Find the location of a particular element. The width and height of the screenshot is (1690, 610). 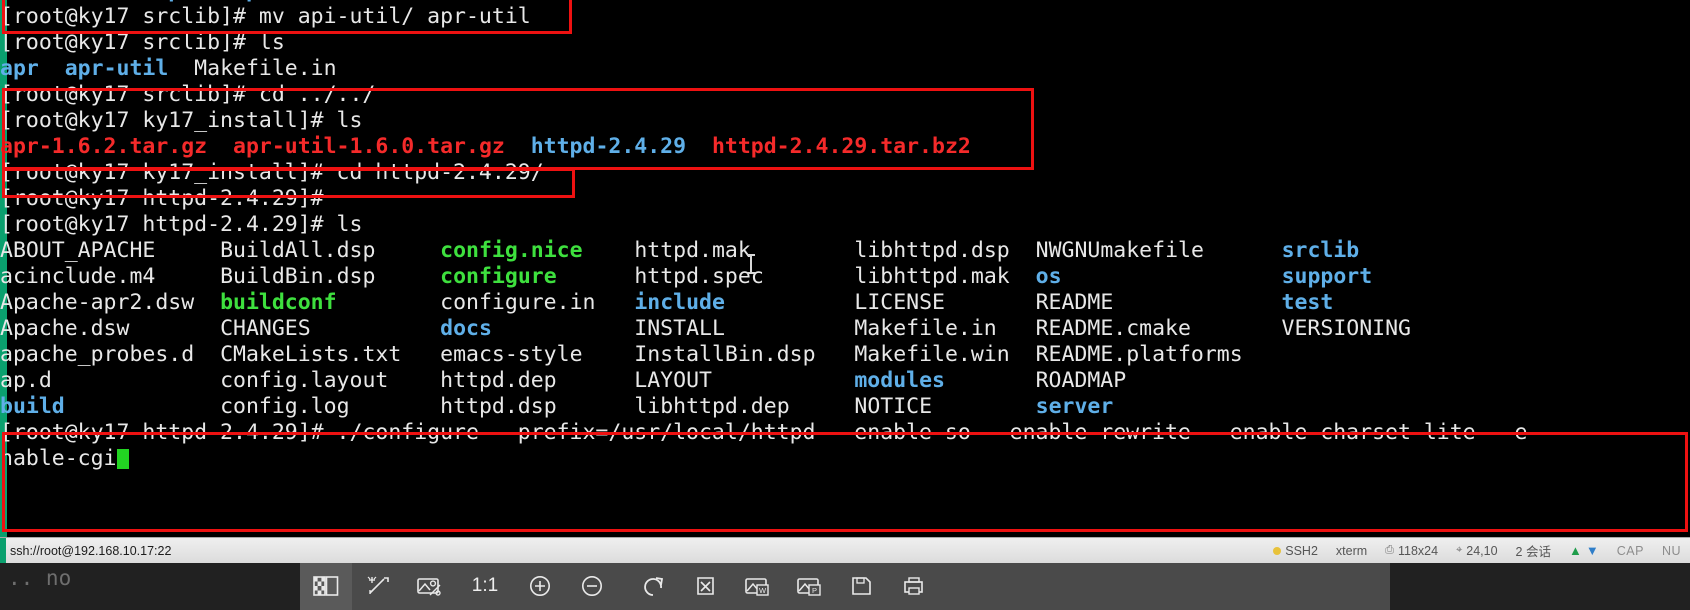

zoom-out-button is located at coordinates (592, 586).